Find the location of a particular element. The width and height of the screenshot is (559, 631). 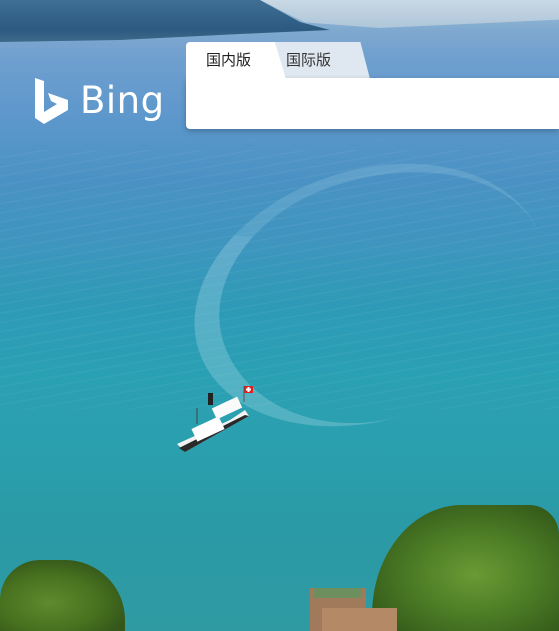

bing-logo: Bing is located at coordinates (99, 101).